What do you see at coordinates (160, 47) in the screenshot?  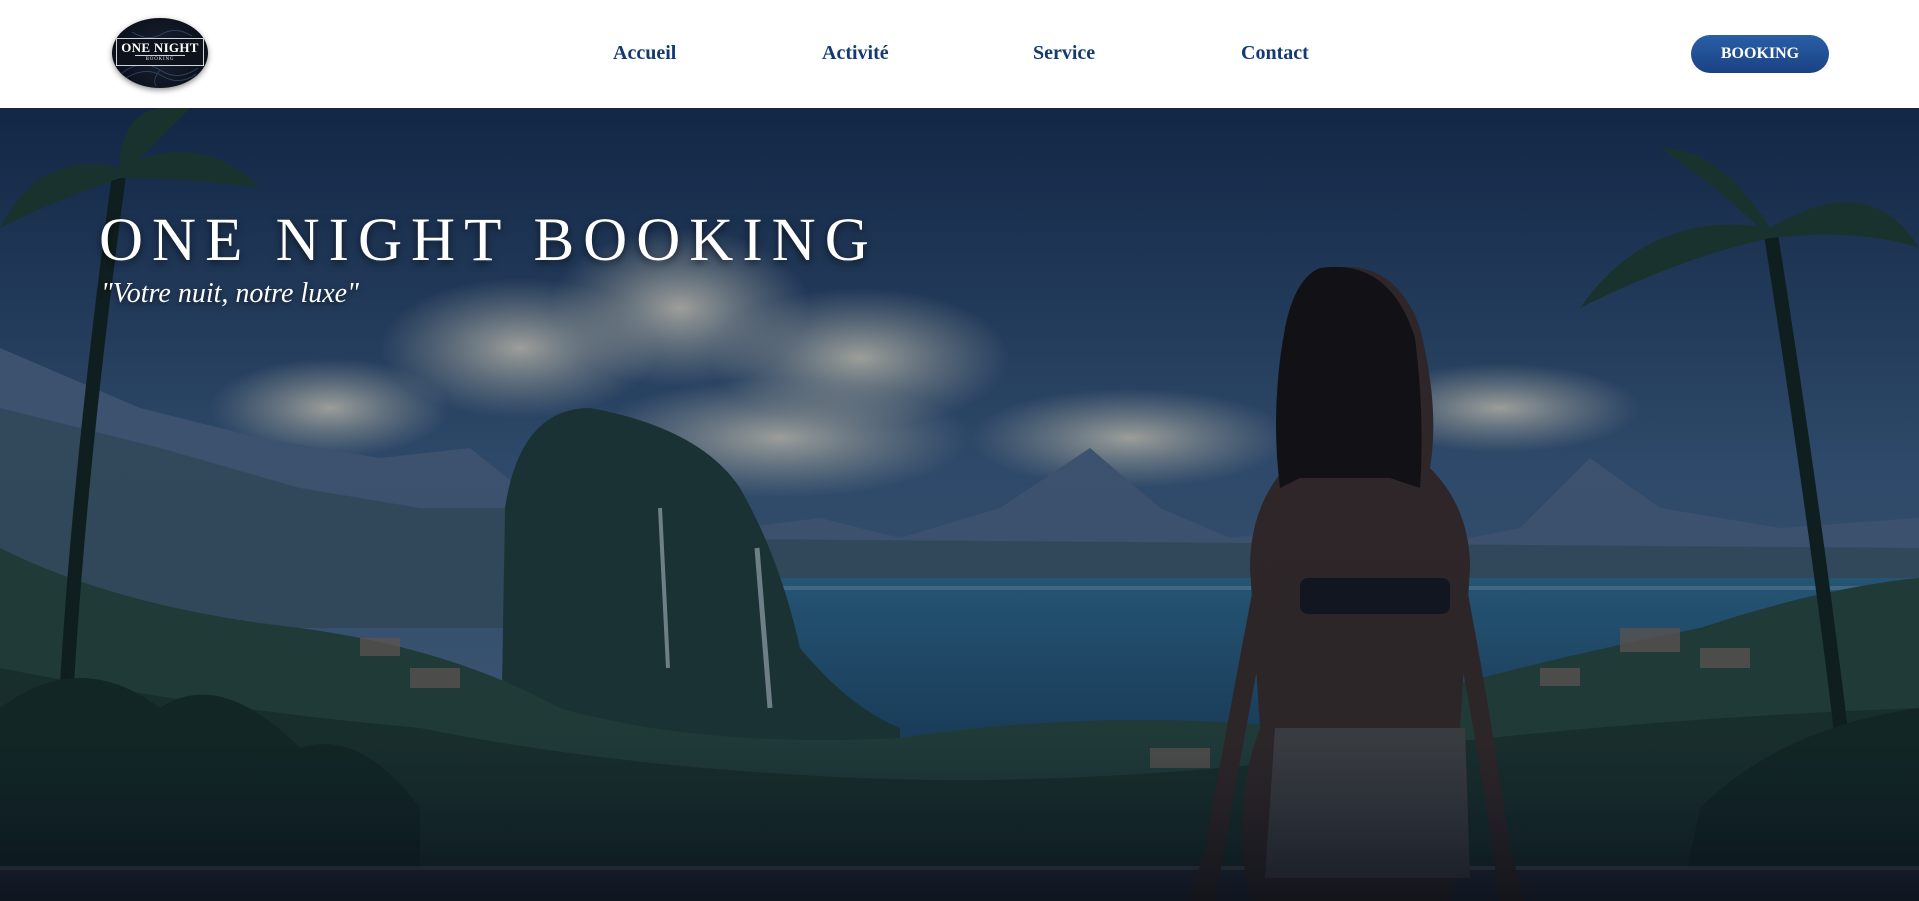 I see `logo-title: ONE NIGHT` at bounding box center [160, 47].